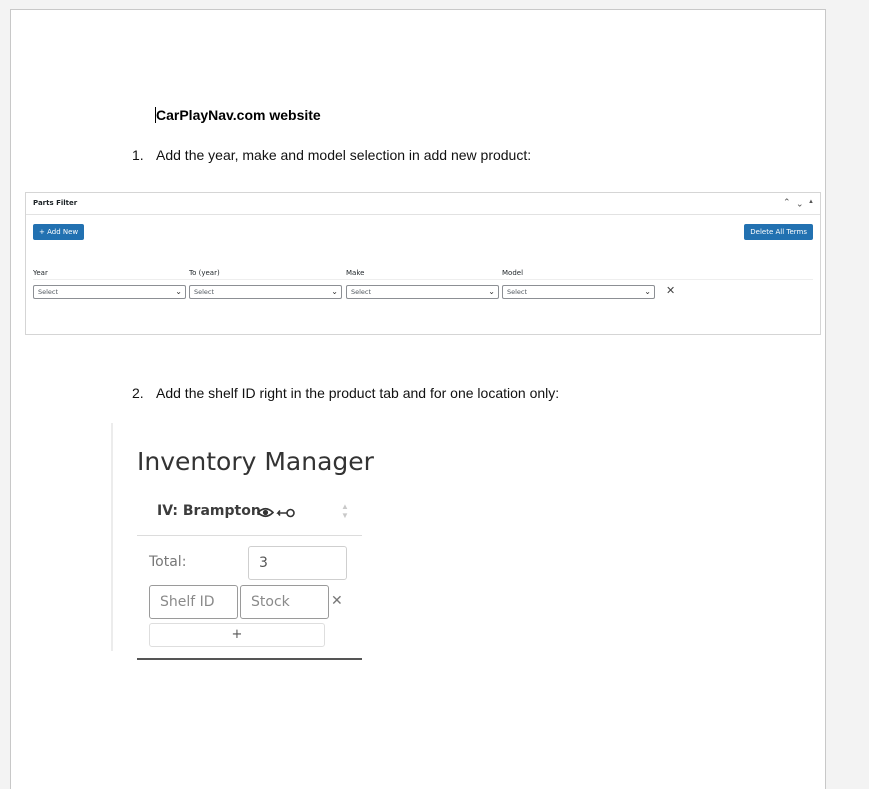 This screenshot has height=789, width=869. Describe the element at coordinates (40, 273) in the screenshot. I see `column-label-year: Year` at that location.